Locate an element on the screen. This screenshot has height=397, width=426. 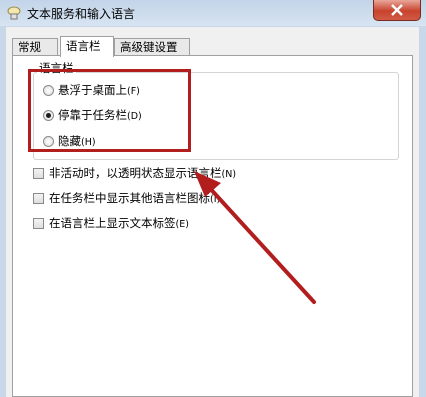
tab-language-bar: 语言栏 is located at coordinates (87, 46).